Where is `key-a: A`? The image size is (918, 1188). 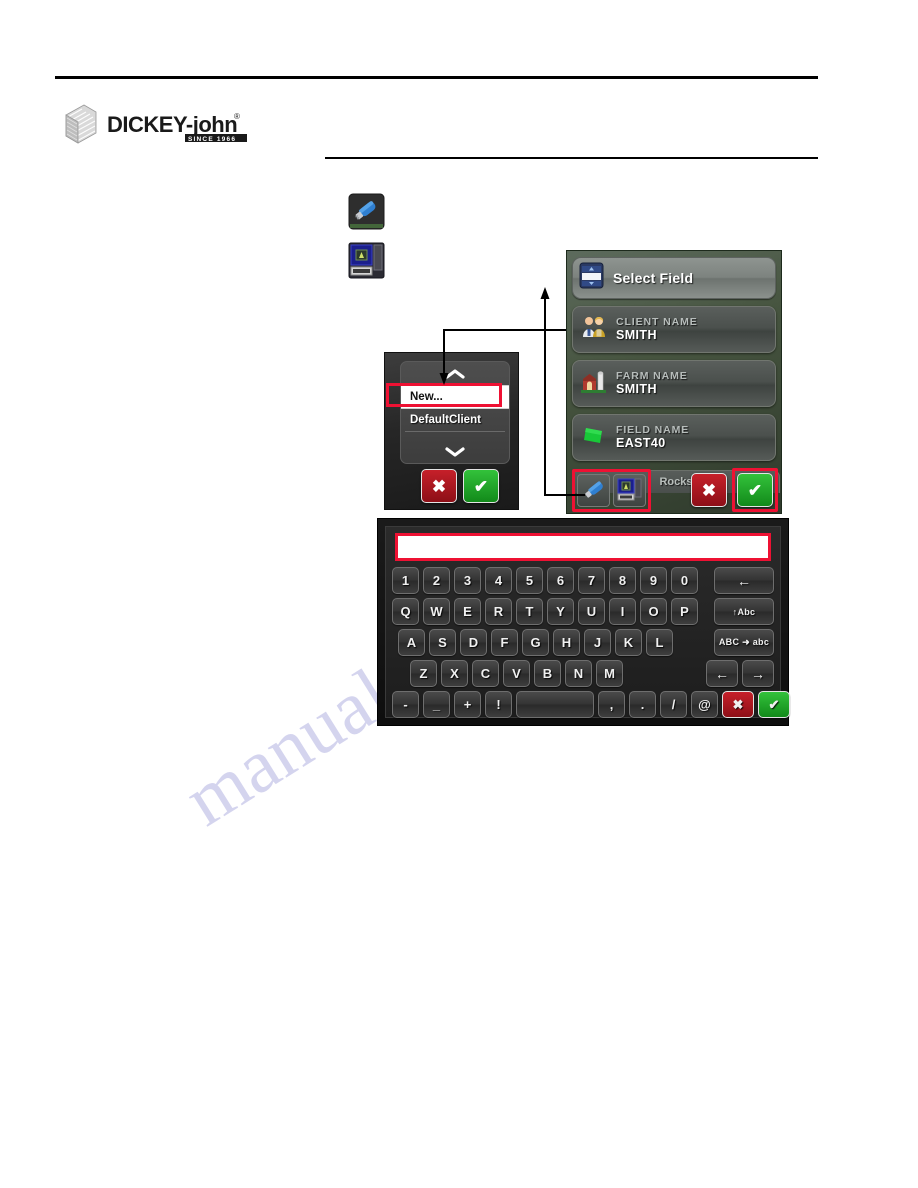
key-a: A is located at coordinates (411, 642).